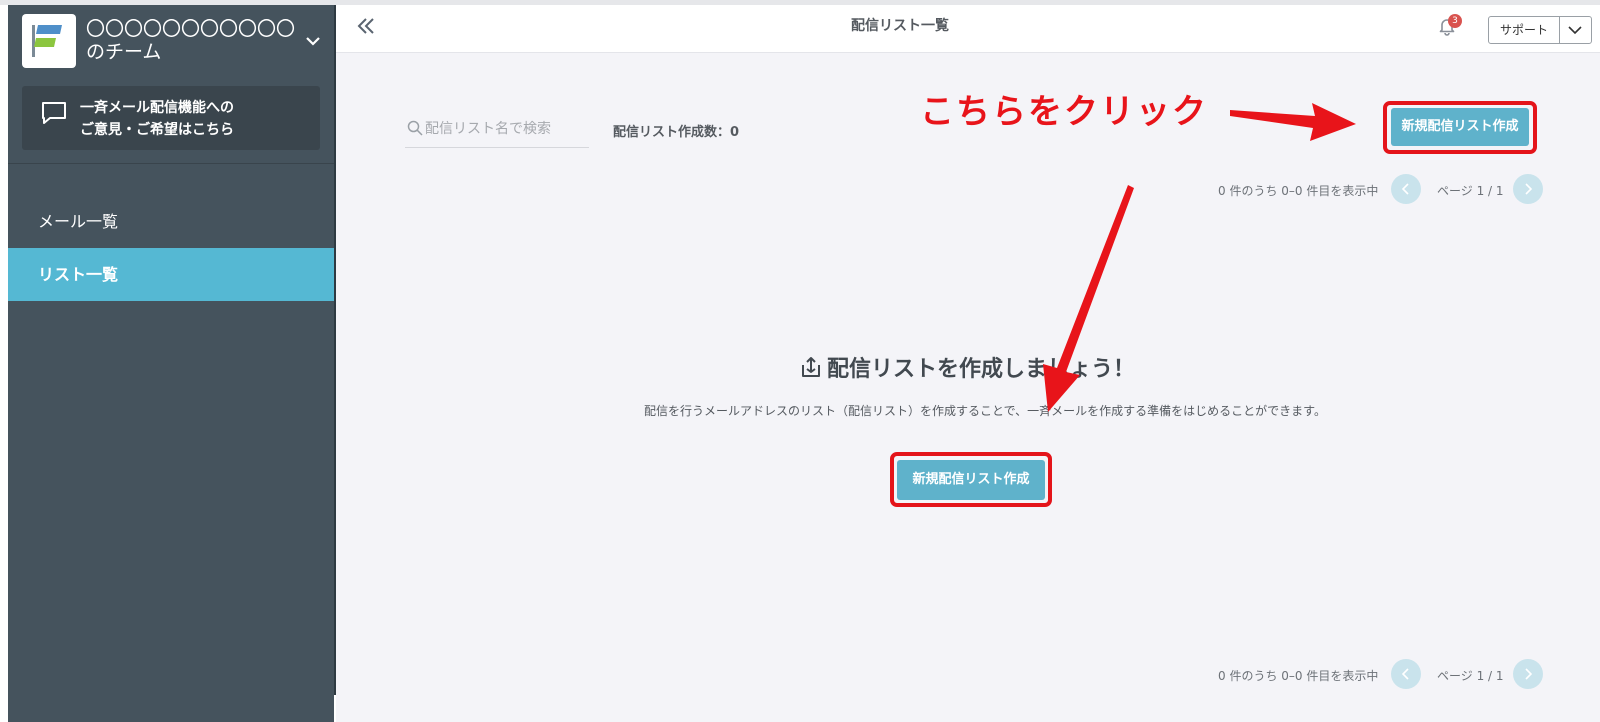 The image size is (1600, 722). I want to click on support-dropdown: サポート, so click(1540, 30).